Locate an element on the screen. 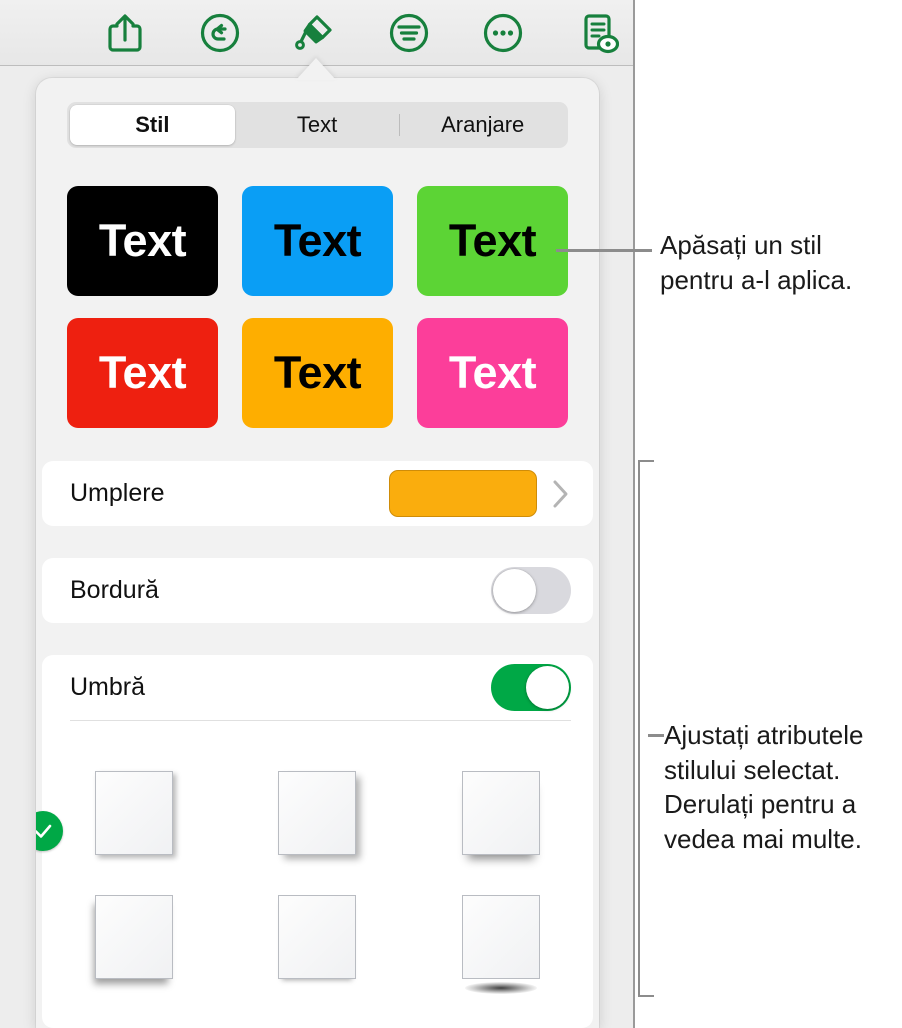  attributes-callout-bracket is located at coordinates (646, 728).